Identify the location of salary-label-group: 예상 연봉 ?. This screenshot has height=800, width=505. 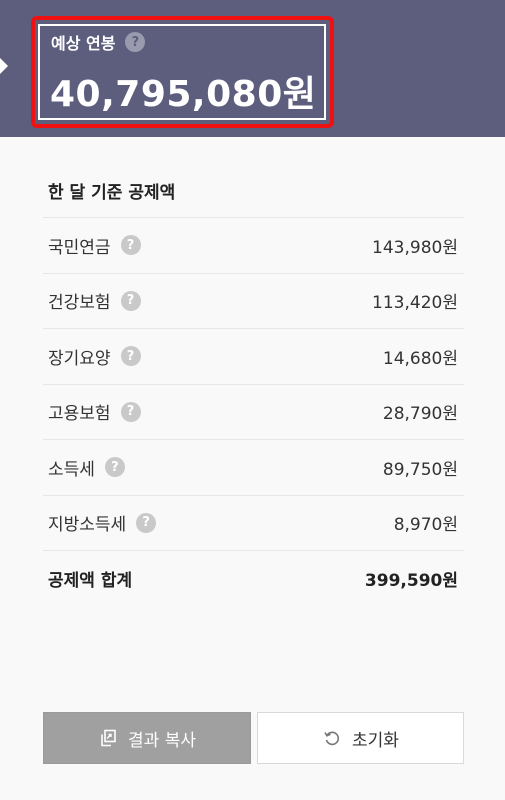
(98, 42).